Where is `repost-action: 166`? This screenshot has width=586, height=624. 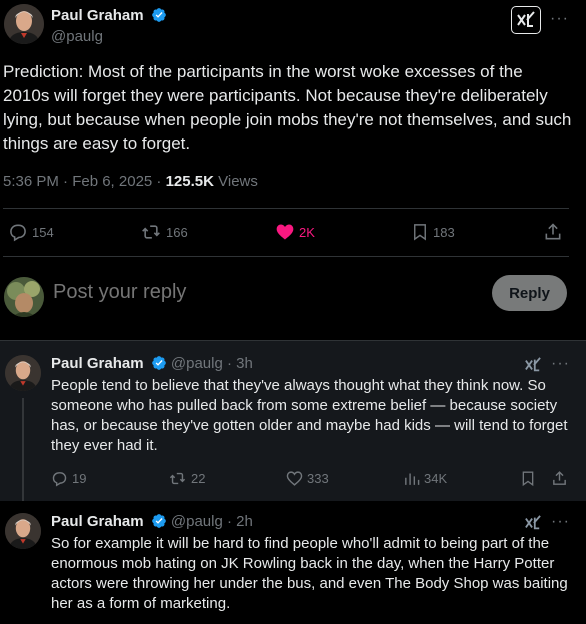
repost-action: 166 is located at coordinates (164, 232).